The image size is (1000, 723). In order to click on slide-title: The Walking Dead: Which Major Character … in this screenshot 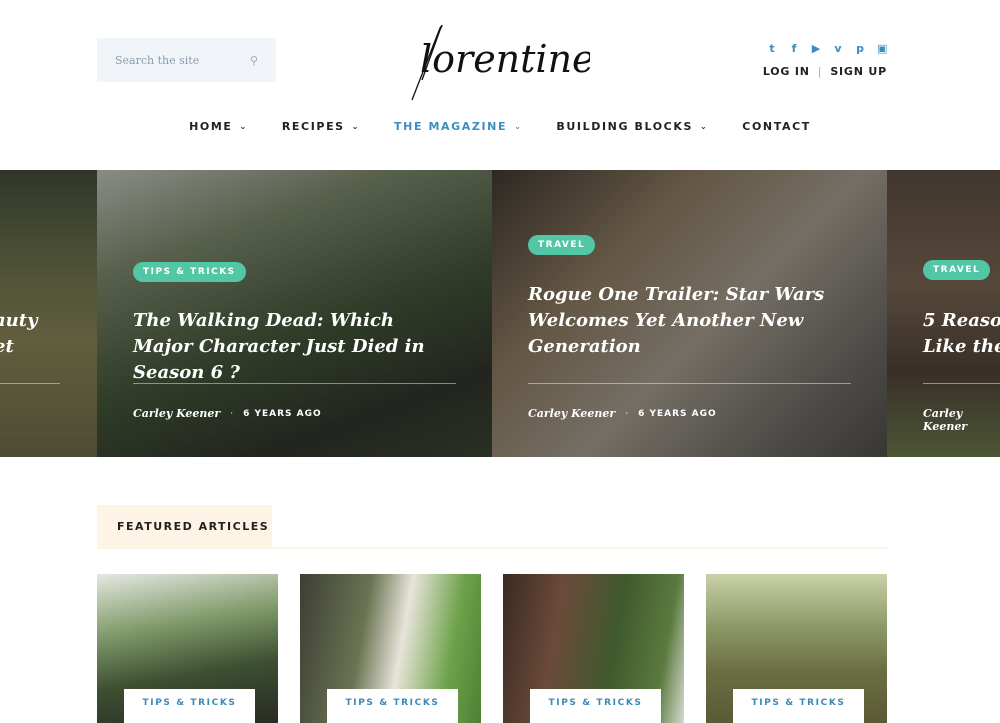, I will do `click(293, 347)`.